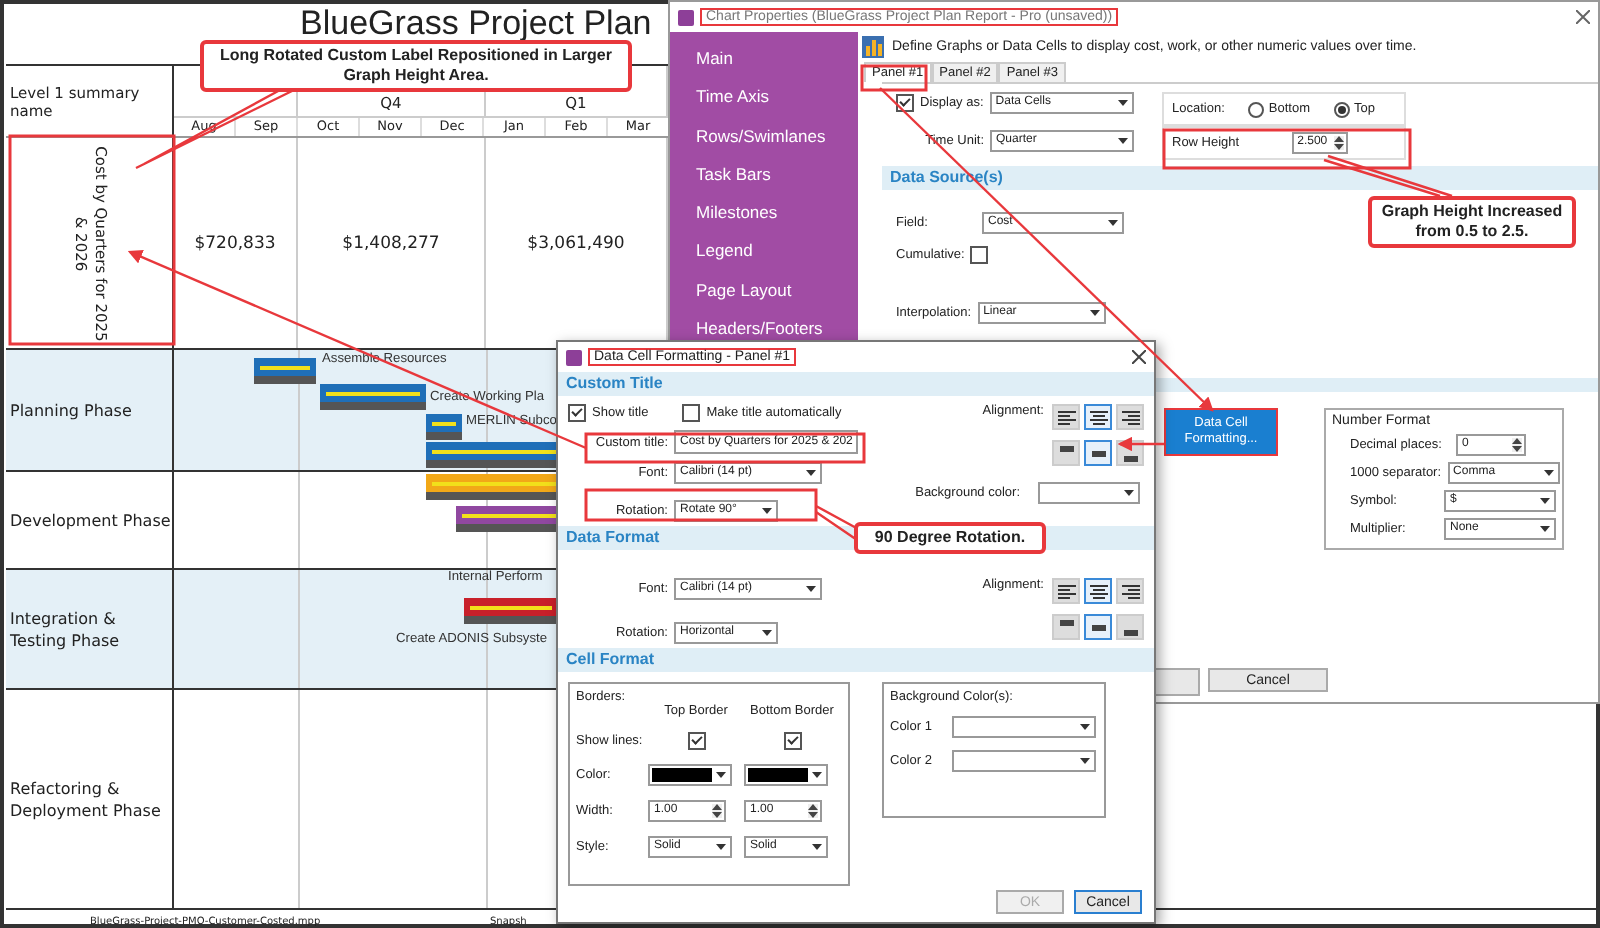 Image resolution: width=1600 pixels, height=928 pixels. I want to click on phase-name: Planning Phase, so click(71, 410).